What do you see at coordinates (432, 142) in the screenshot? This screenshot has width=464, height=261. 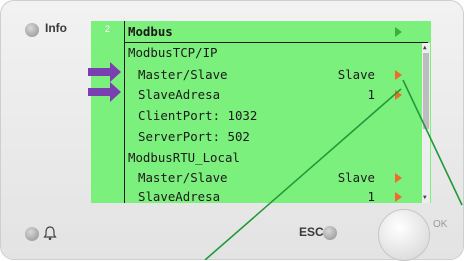 I see `annotation-line` at bounding box center [432, 142].